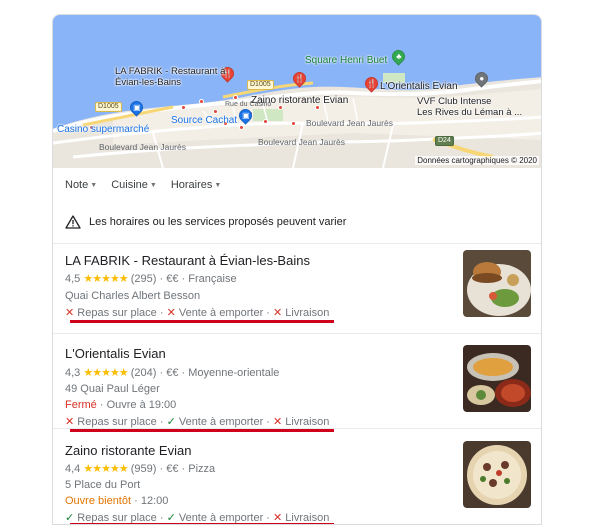 The height and width of the screenshot is (525, 600). Describe the element at coordinates (73, 222) in the screenshot. I see `warning-icon` at that location.